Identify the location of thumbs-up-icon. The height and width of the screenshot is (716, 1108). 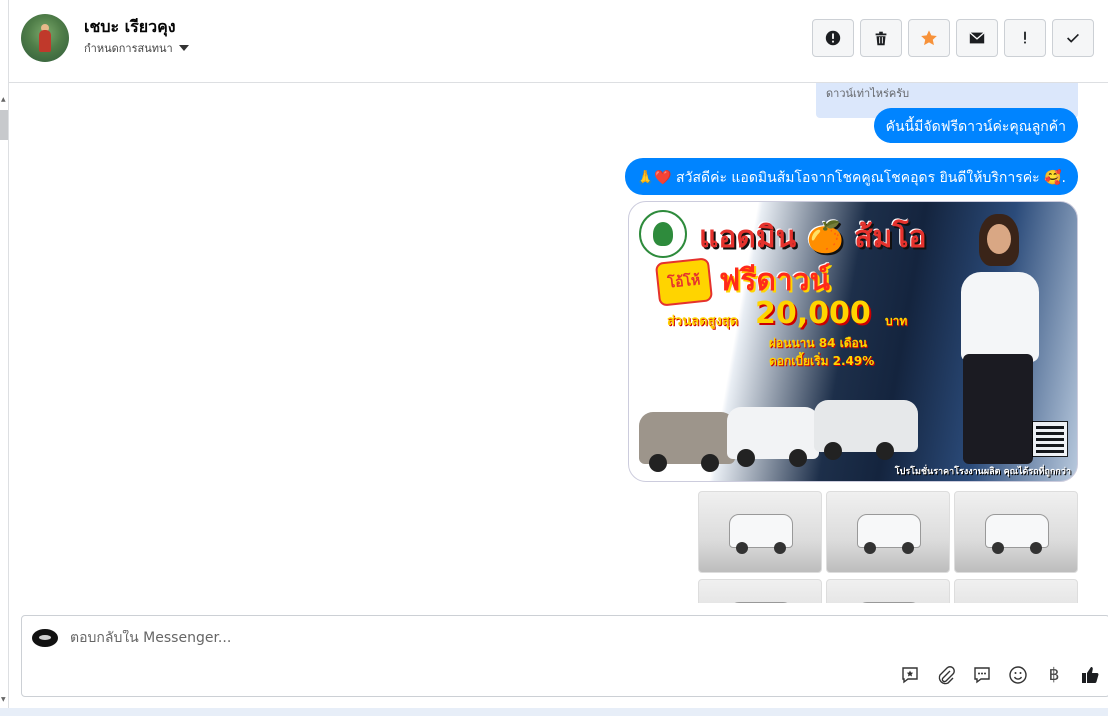
(1090, 675).